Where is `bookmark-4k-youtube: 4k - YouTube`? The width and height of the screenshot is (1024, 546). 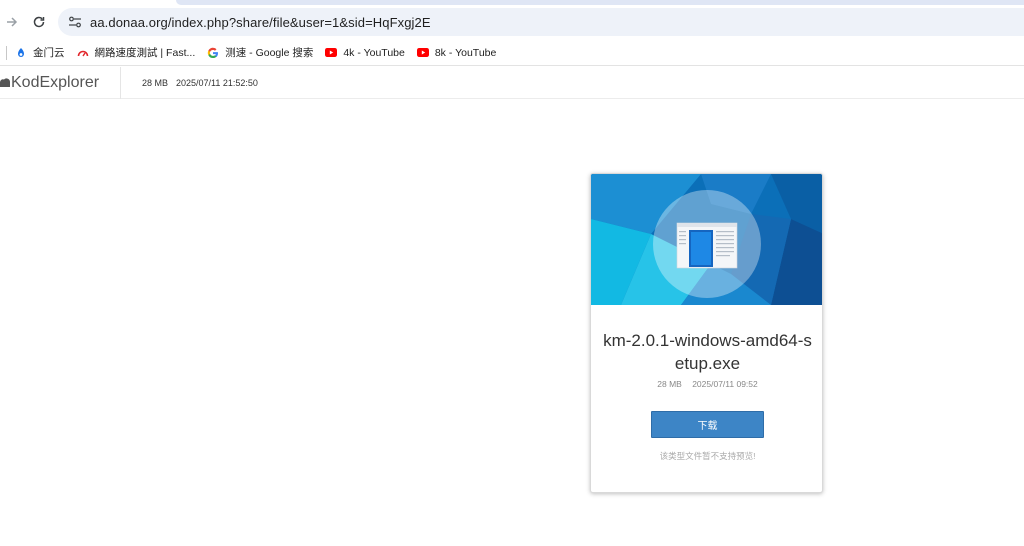 bookmark-4k-youtube: 4k - YouTube is located at coordinates (365, 53).